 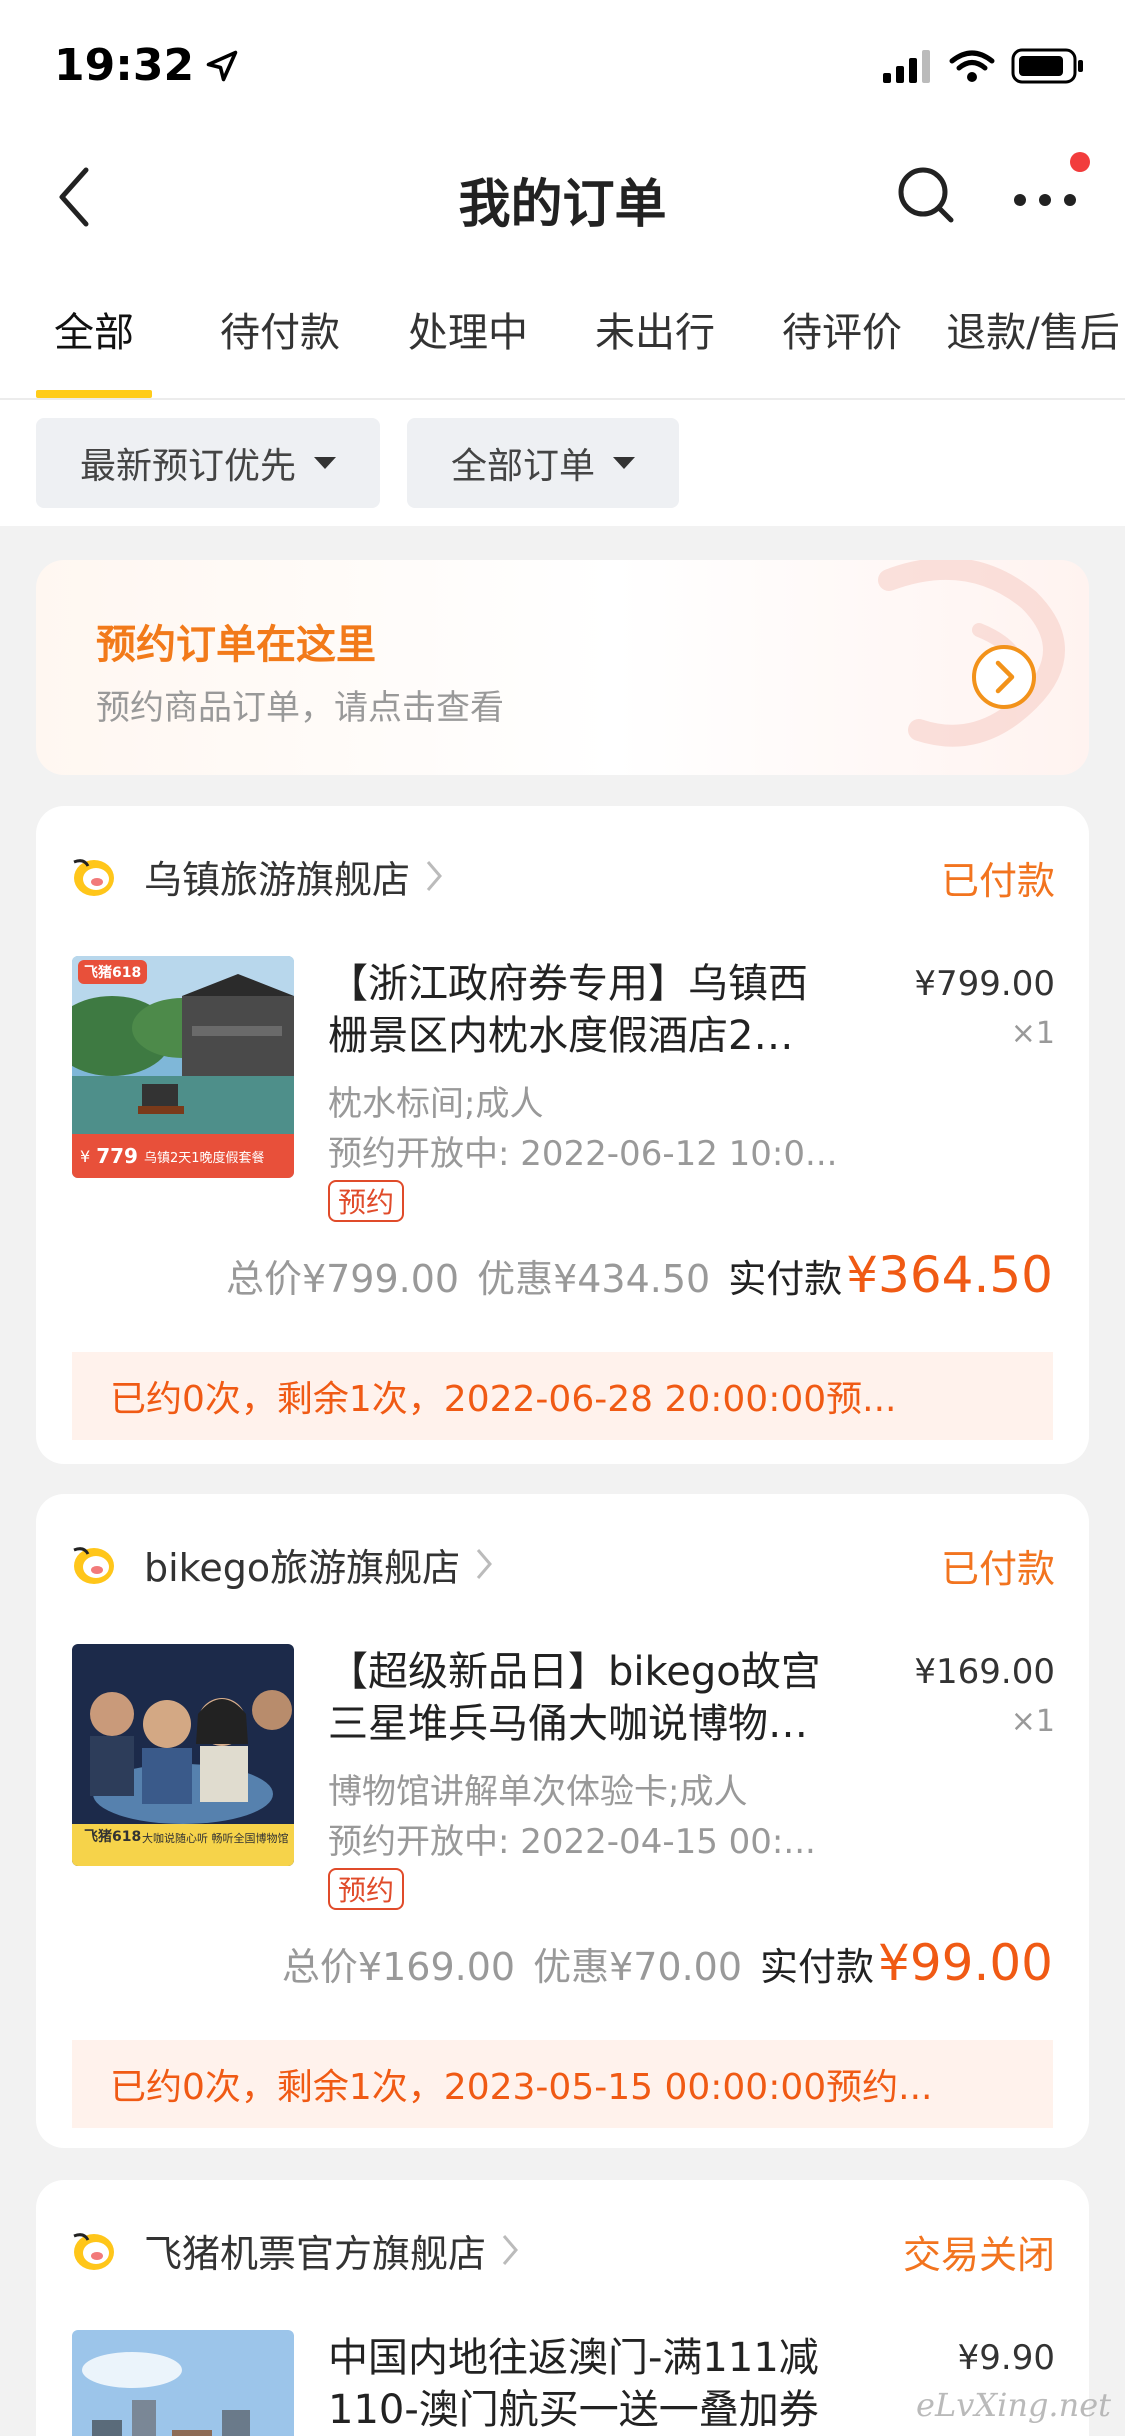 I want to click on search-icon, so click(x=926, y=195).